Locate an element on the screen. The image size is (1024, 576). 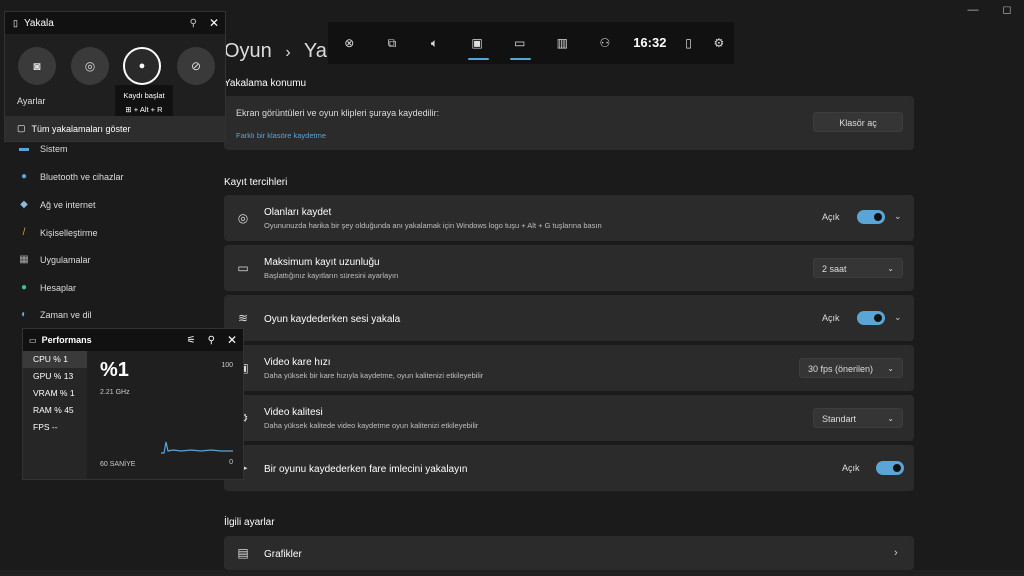
settings-button: ⚙ is located at coordinates (719, 43).